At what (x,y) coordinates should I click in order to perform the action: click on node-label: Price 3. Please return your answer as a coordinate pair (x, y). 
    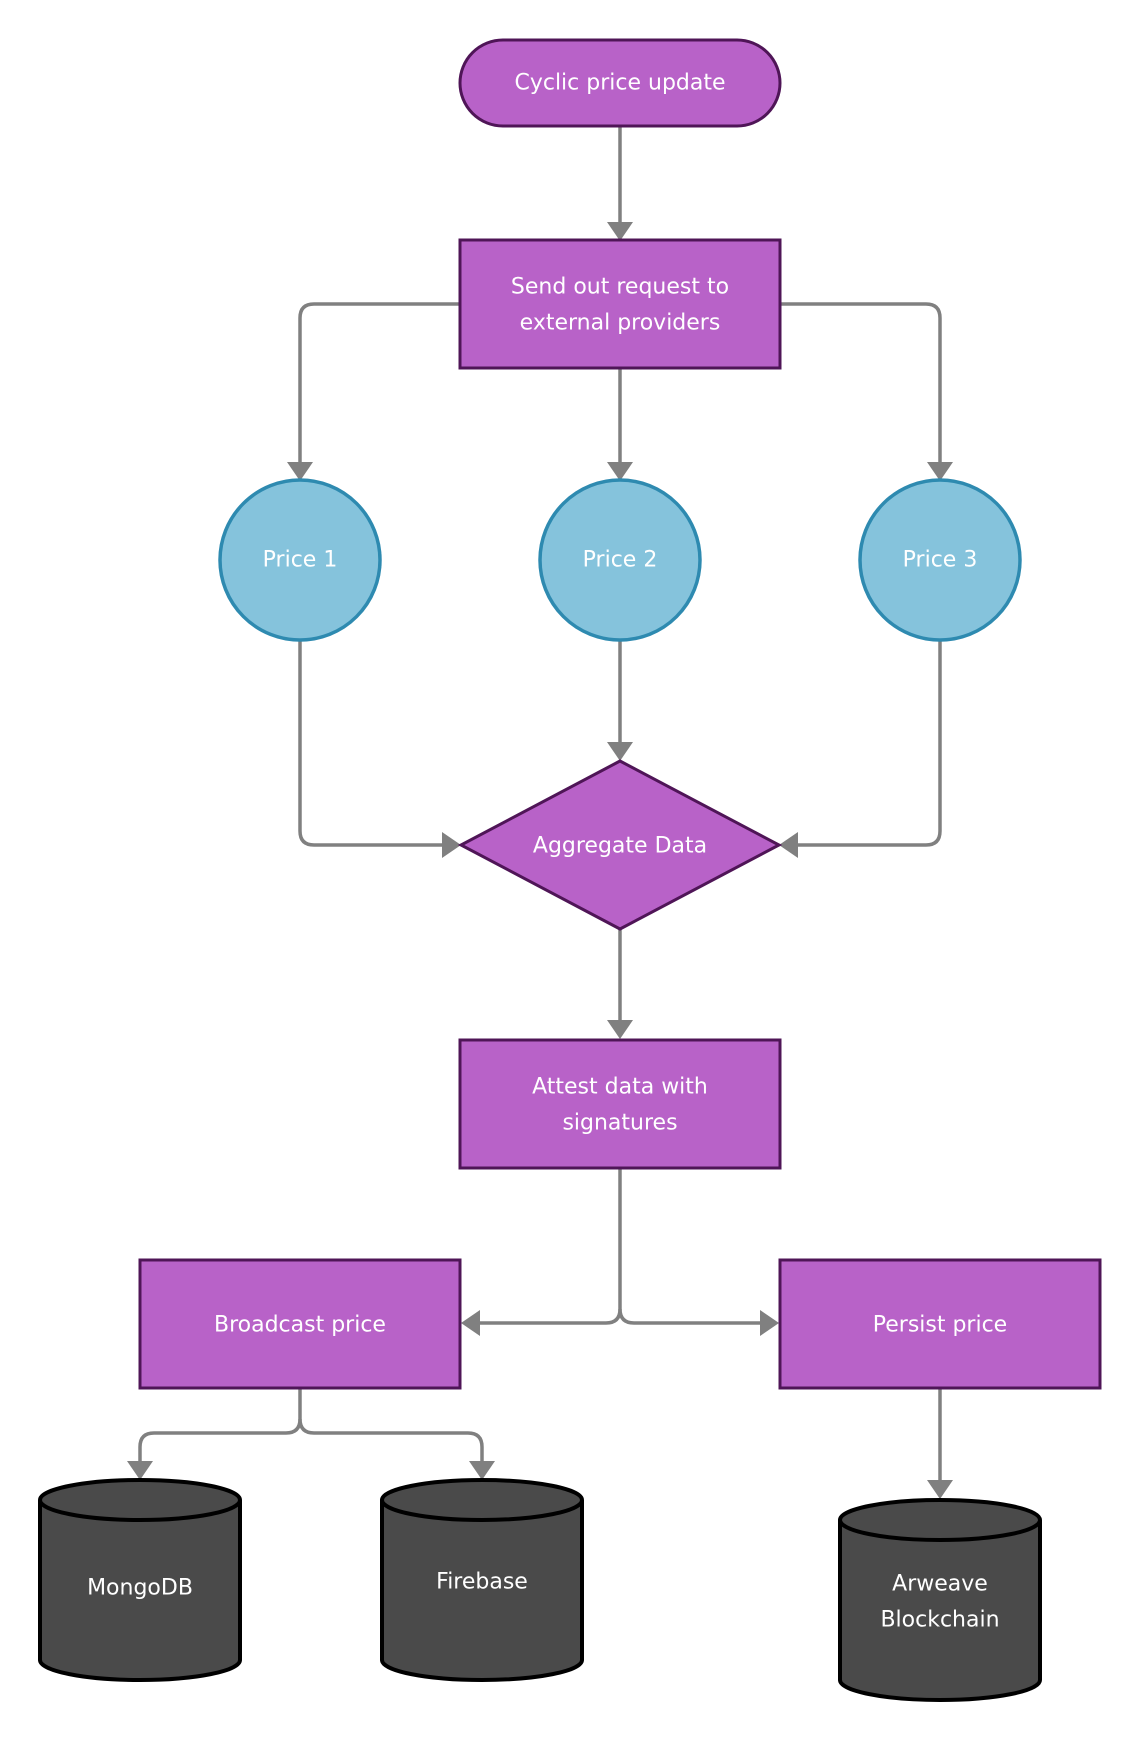
    Looking at the image, I should click on (940, 560).